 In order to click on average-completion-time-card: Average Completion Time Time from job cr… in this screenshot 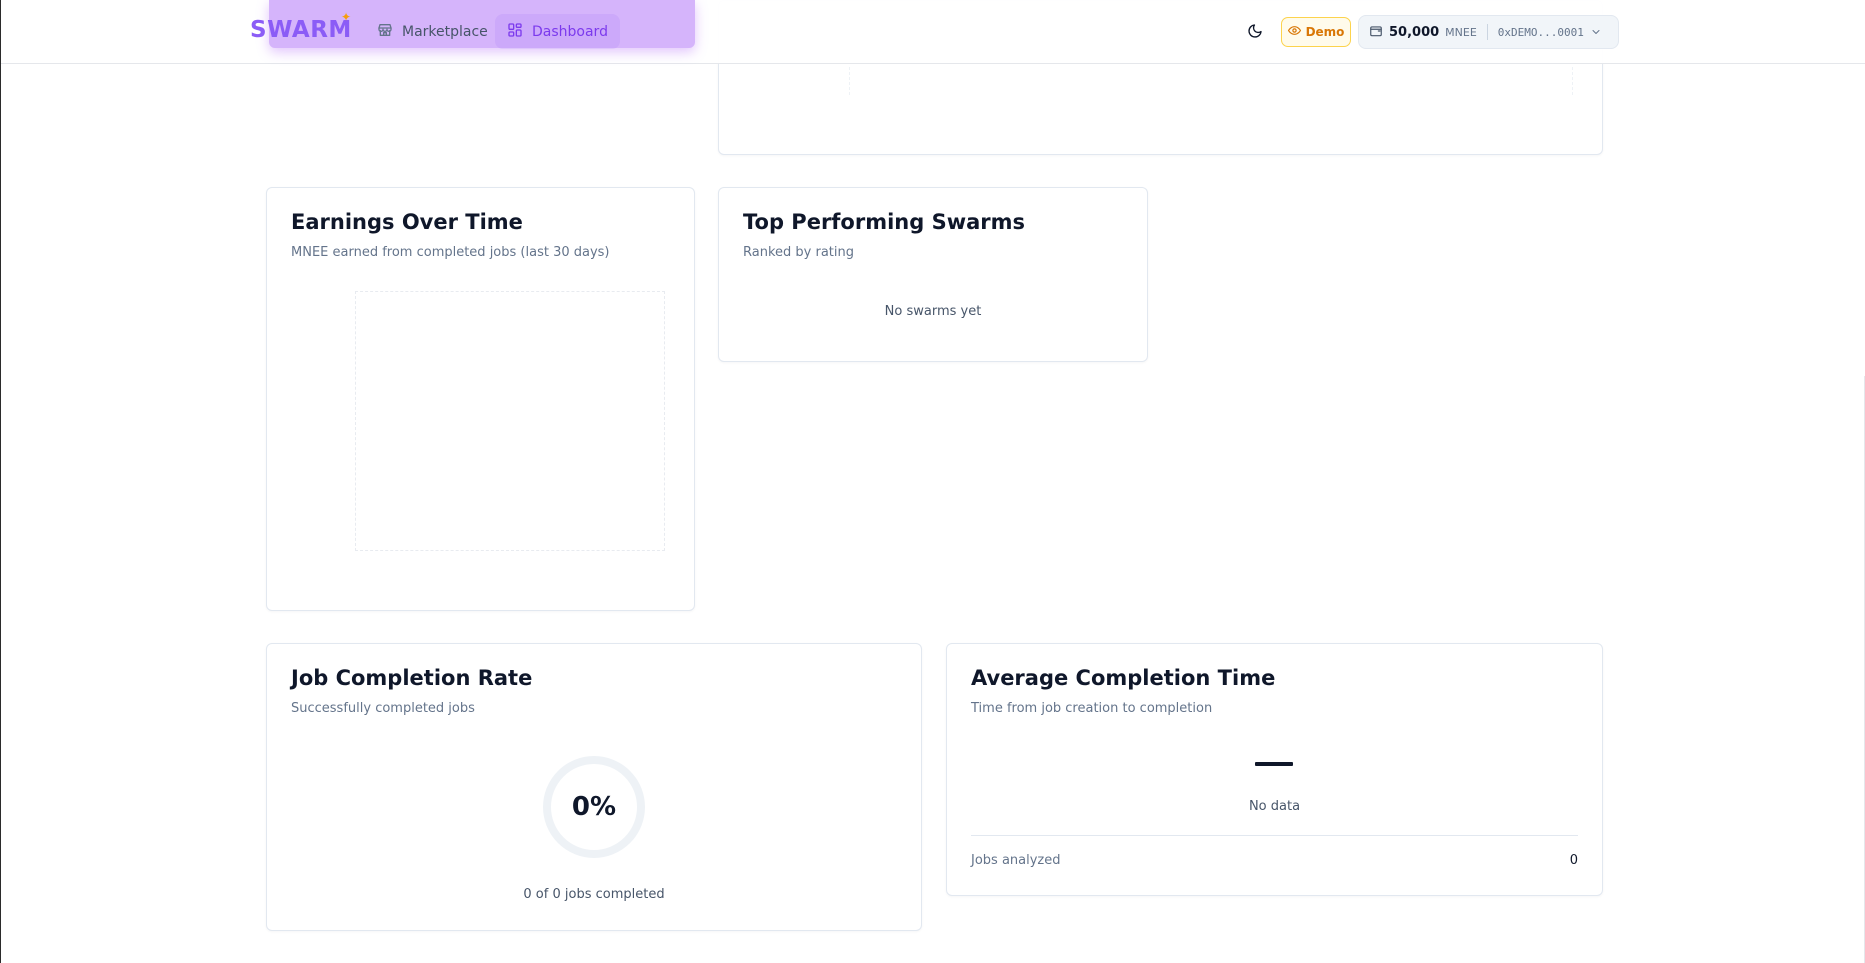, I will do `click(1274, 769)`.